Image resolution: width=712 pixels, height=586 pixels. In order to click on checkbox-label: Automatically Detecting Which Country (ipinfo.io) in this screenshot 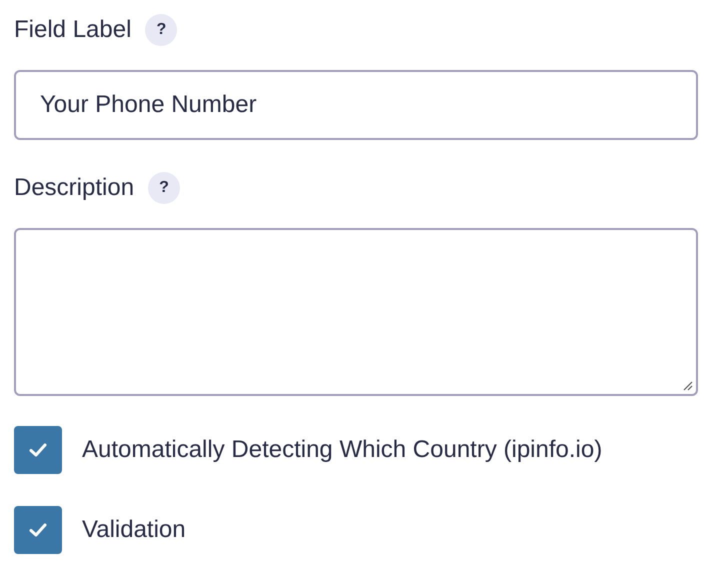, I will do `click(342, 450)`.